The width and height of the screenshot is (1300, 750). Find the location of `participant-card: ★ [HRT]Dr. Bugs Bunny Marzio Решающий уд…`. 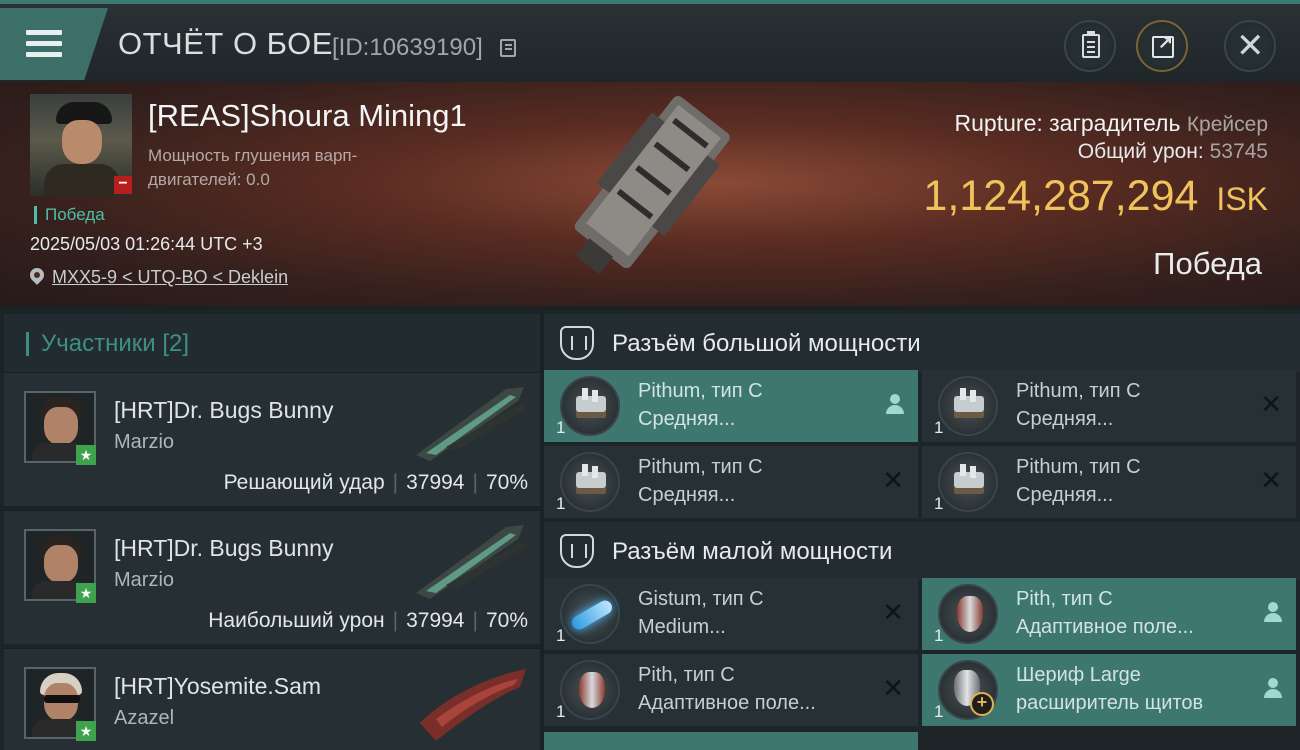

participant-card: ★ [HRT]Dr. Bugs Bunny Marzio Решающий уд… is located at coordinates (272, 439).